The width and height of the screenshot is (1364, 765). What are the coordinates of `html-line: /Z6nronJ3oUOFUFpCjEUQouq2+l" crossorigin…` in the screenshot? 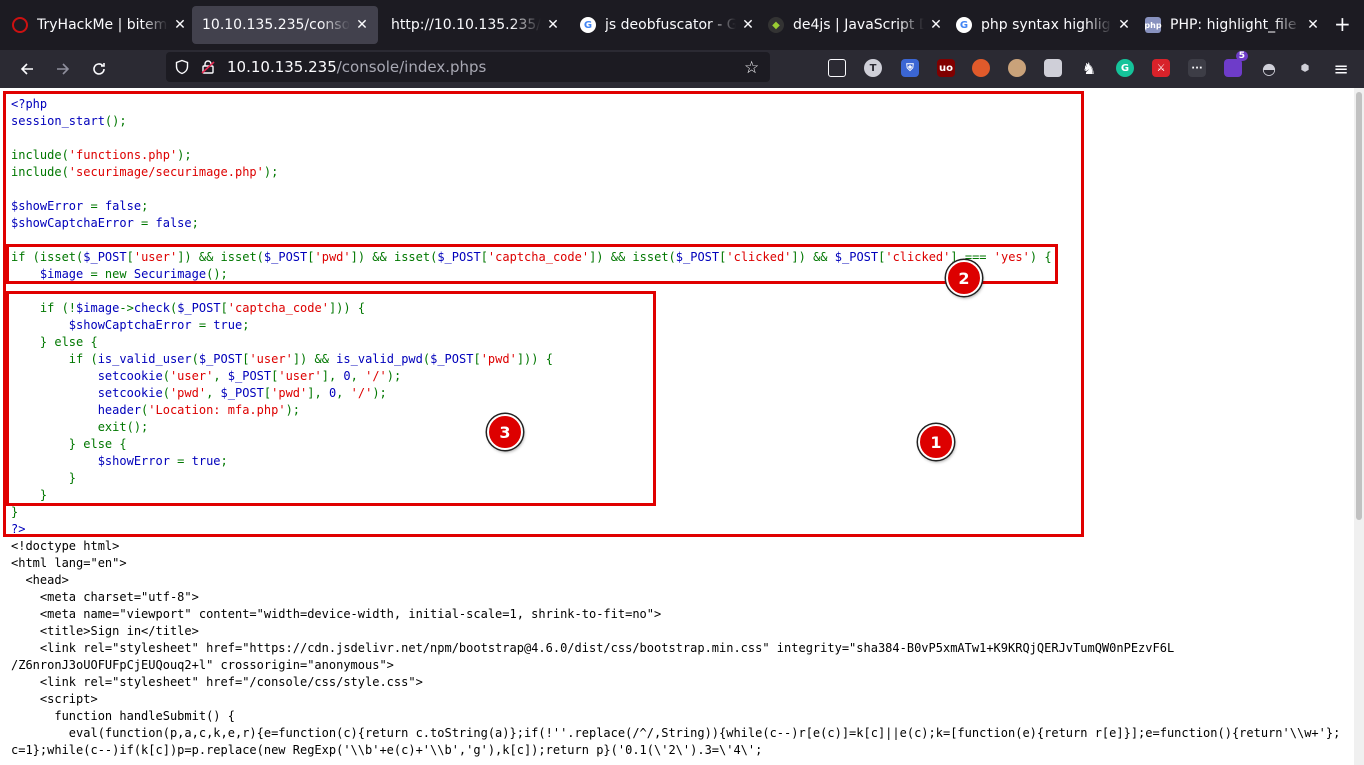 It's located at (202, 665).